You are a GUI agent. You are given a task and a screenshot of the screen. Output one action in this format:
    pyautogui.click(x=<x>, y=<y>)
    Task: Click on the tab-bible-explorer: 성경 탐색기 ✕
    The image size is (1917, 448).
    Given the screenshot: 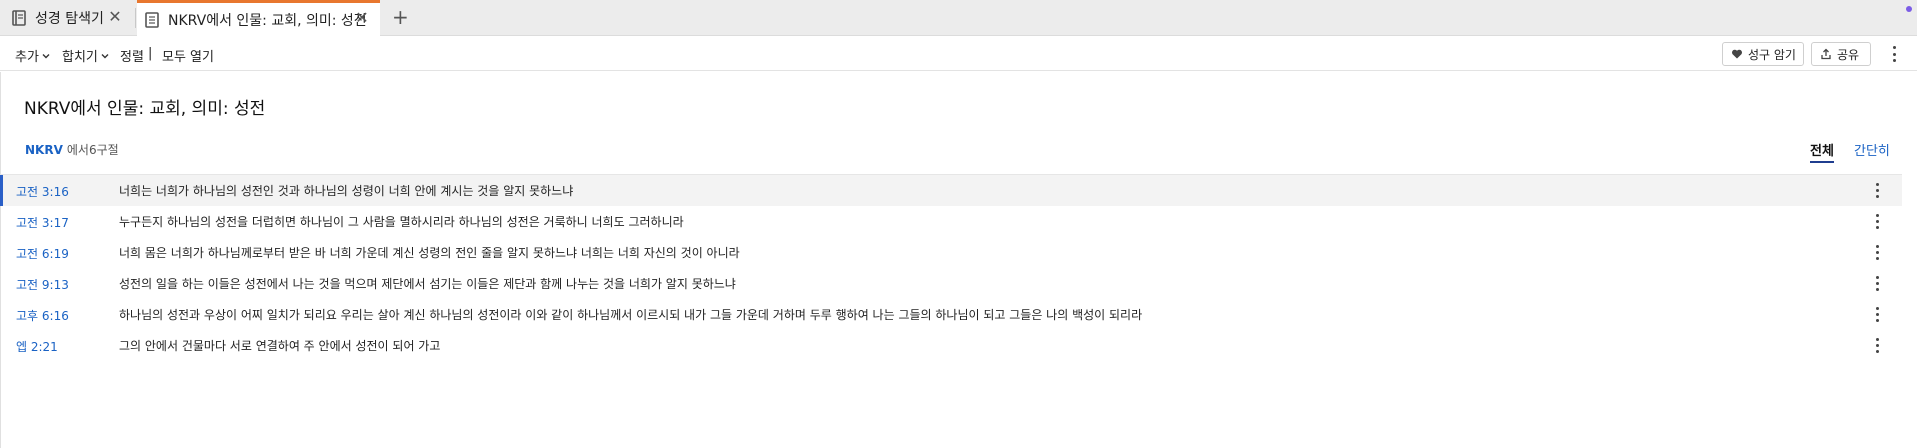 What is the action you would take?
    pyautogui.click(x=66, y=18)
    